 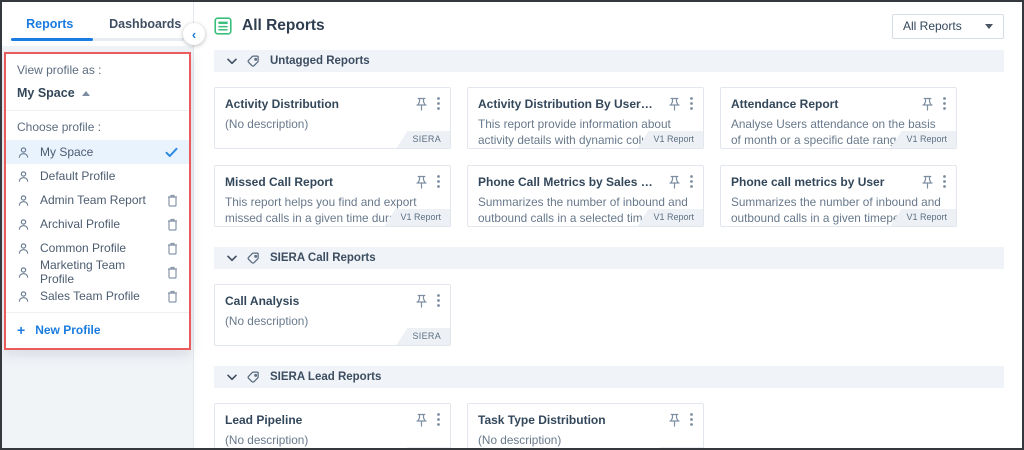 I want to click on report-title: Call Analysis, so click(x=262, y=301).